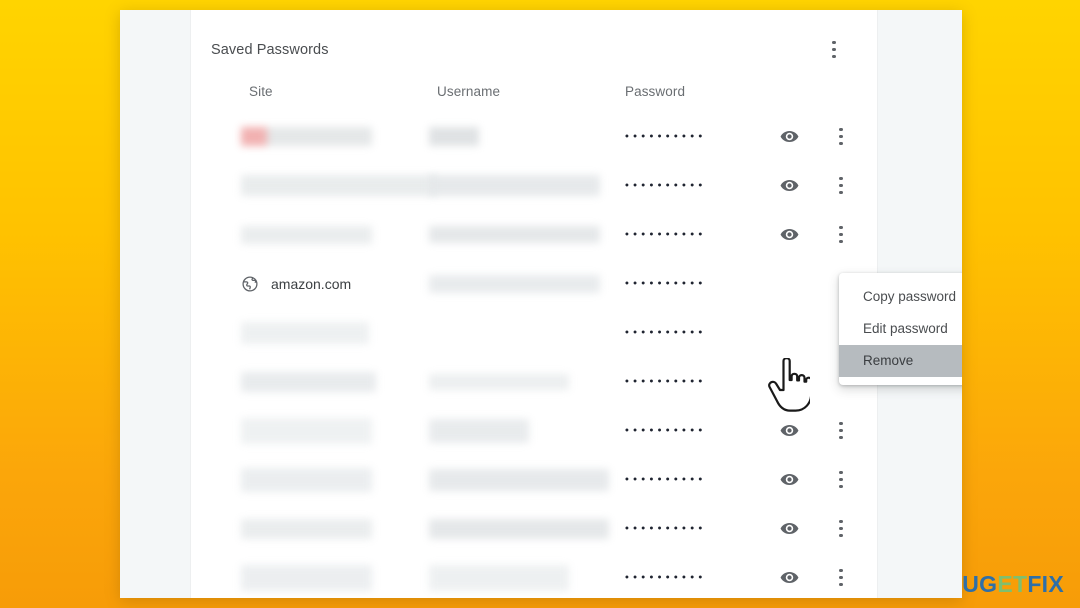 The width and height of the screenshot is (1080, 608). Describe the element at coordinates (900, 361) in the screenshot. I see `menu-item-remove: Remove` at that location.